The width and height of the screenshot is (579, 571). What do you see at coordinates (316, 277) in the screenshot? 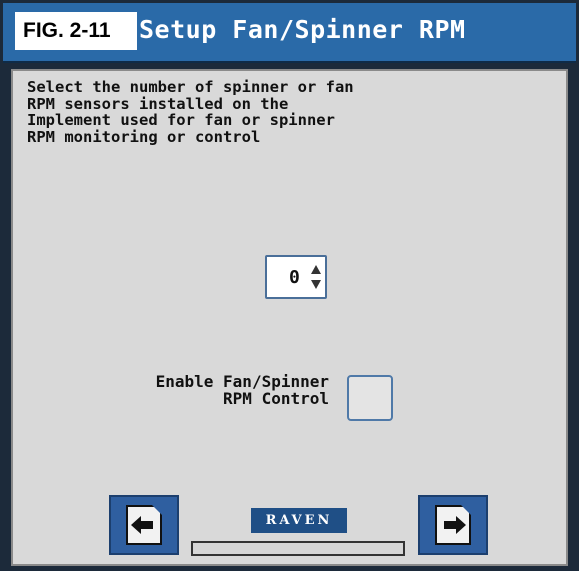
I see `spinner-arrows` at bounding box center [316, 277].